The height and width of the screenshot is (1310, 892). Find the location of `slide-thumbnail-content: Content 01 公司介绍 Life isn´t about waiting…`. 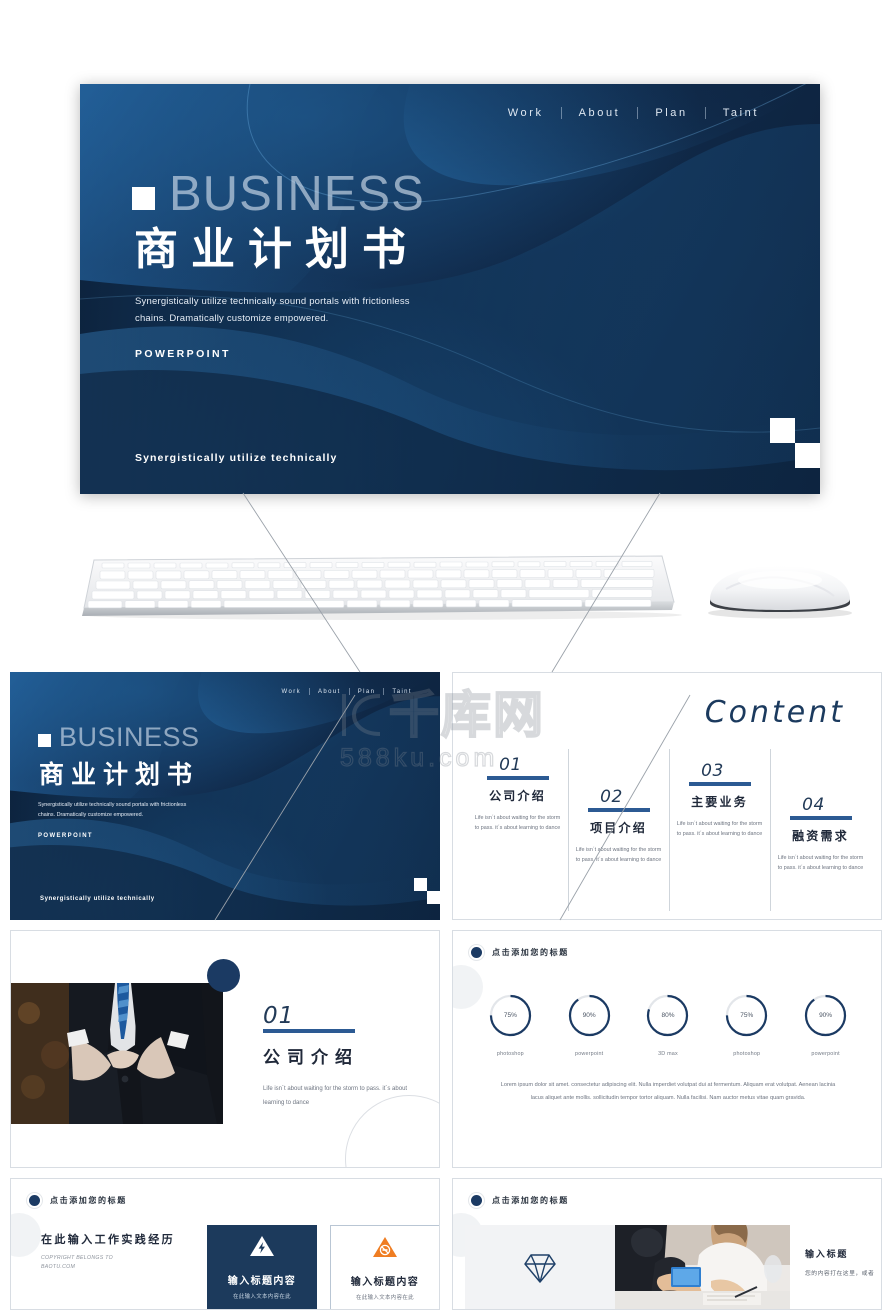

slide-thumbnail-content: Content 01 公司介绍 Life isn´t about waiting… is located at coordinates (667, 796).